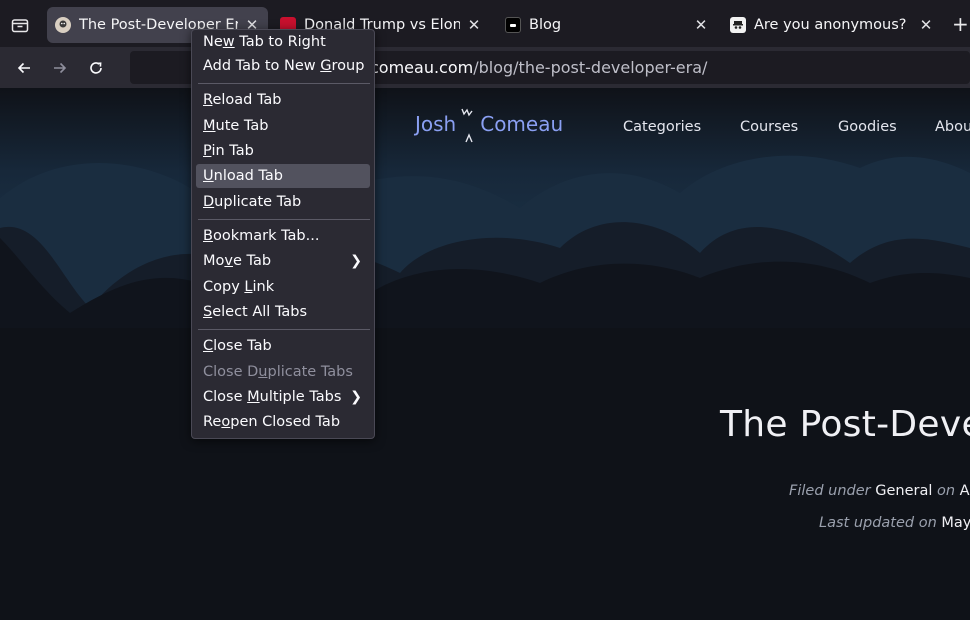 The image size is (970, 620). Describe the element at coordinates (867, 127) in the screenshot. I see `nav-goodies-link: Goodies` at that location.